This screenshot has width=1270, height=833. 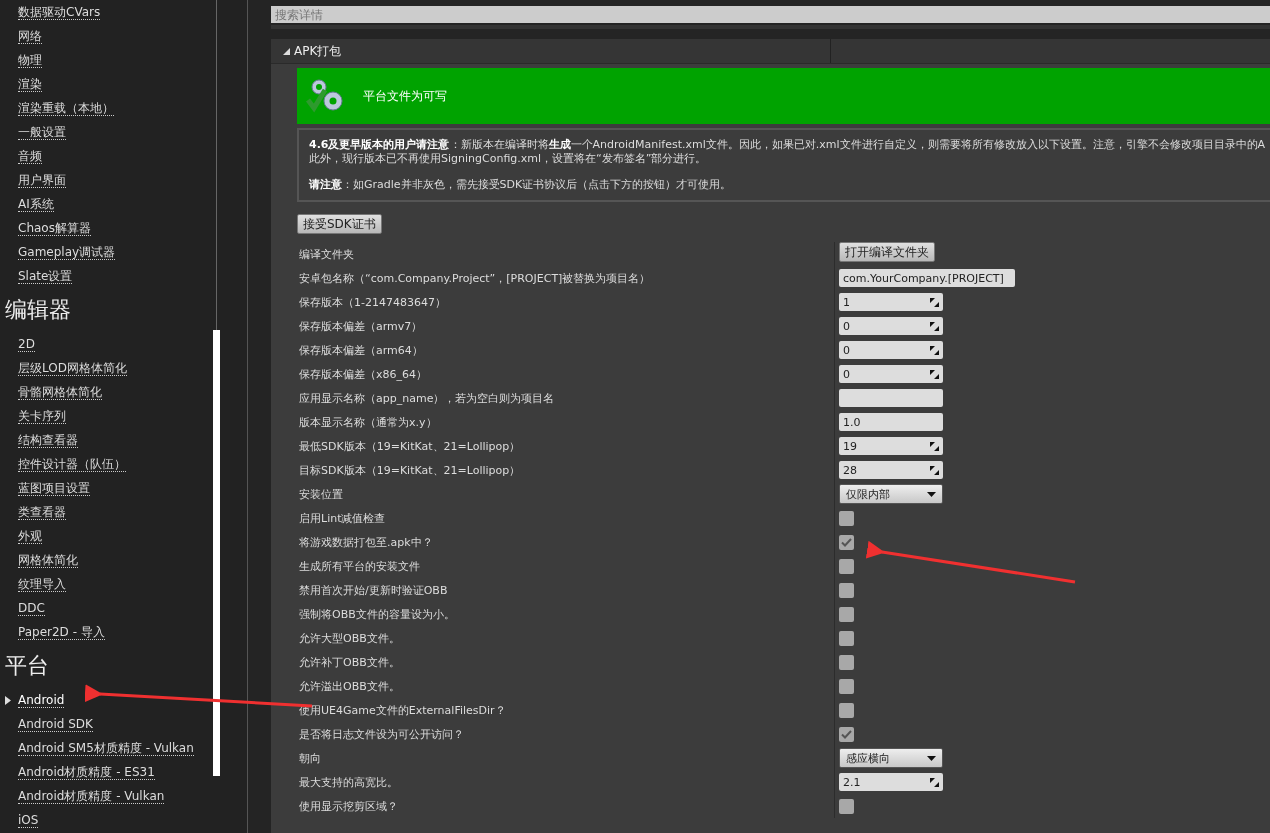 I want to click on sidebar-item: Android材质精度 - Vulkan, so click(x=106, y=796).